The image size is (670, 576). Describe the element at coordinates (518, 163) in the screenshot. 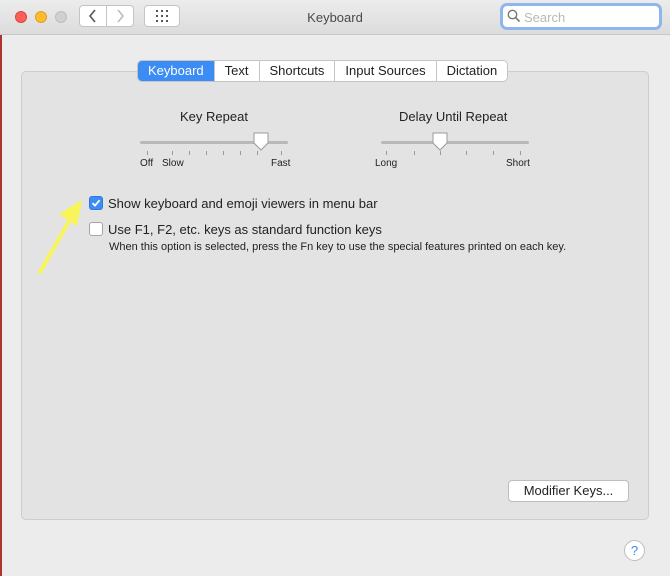

I see `delay-short-label: Short` at that location.